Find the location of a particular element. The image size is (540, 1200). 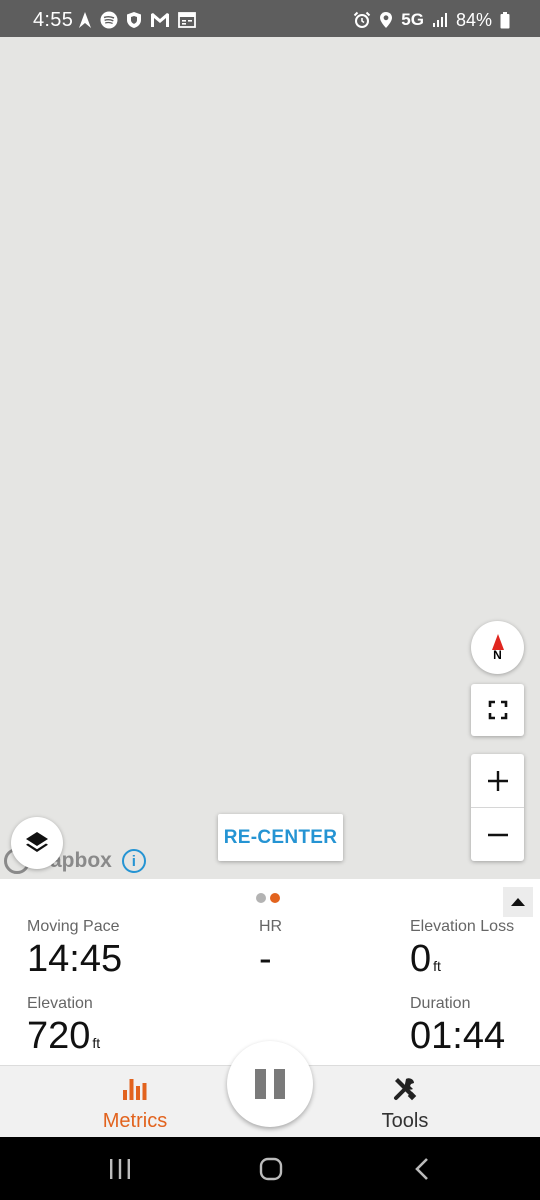

metric-label: Moving Pace is located at coordinates (73, 926).